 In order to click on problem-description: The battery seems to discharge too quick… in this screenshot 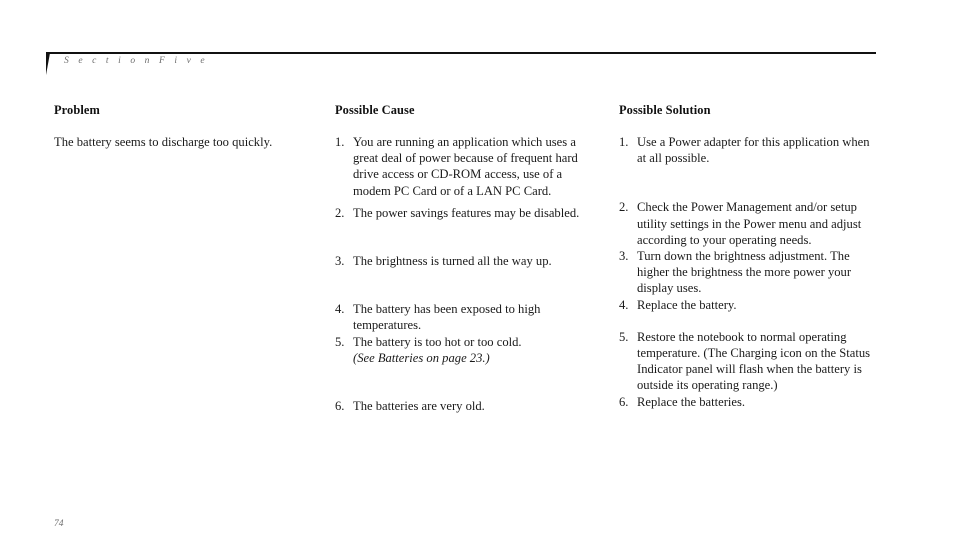, I will do `click(163, 142)`.